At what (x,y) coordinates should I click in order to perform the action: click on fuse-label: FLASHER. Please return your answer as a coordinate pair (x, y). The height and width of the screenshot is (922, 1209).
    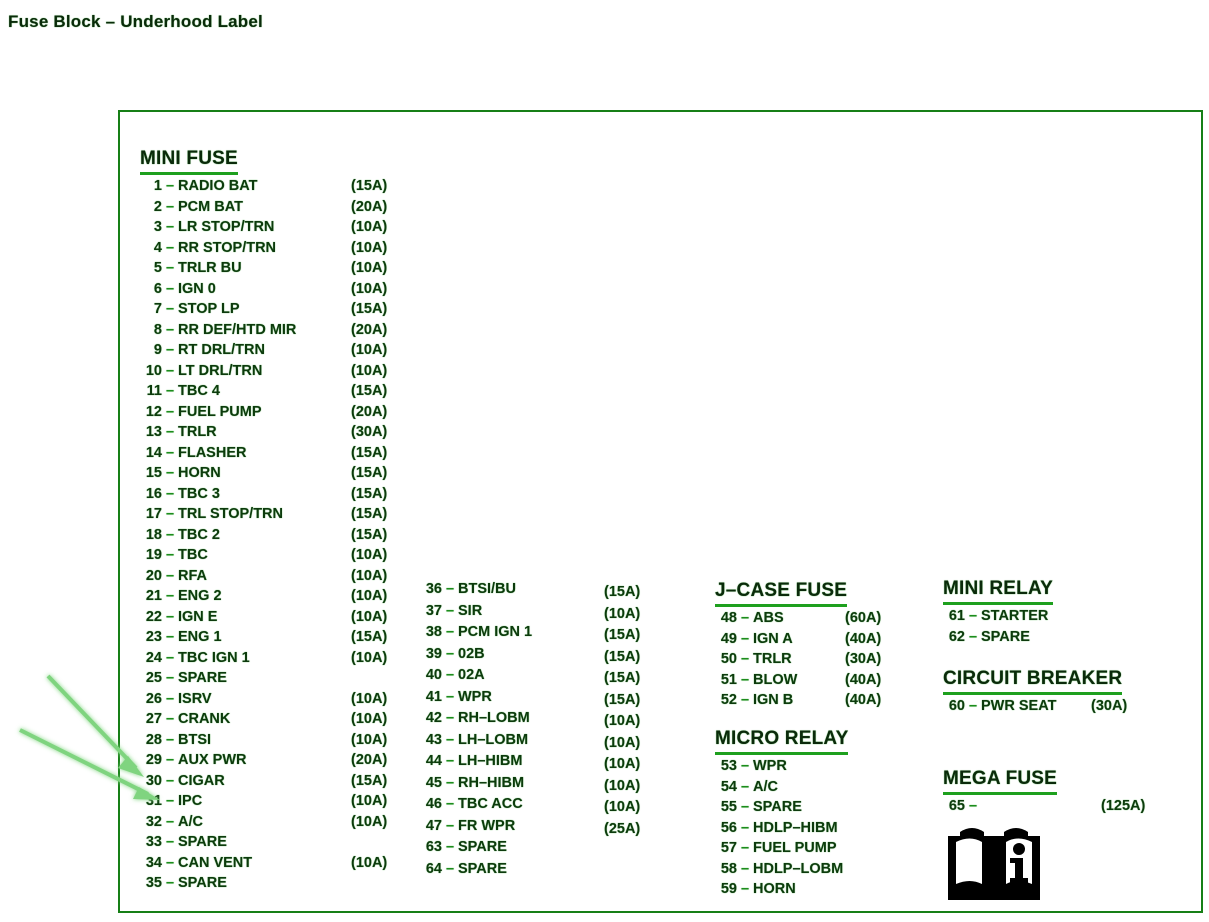
    Looking at the image, I should click on (212, 452).